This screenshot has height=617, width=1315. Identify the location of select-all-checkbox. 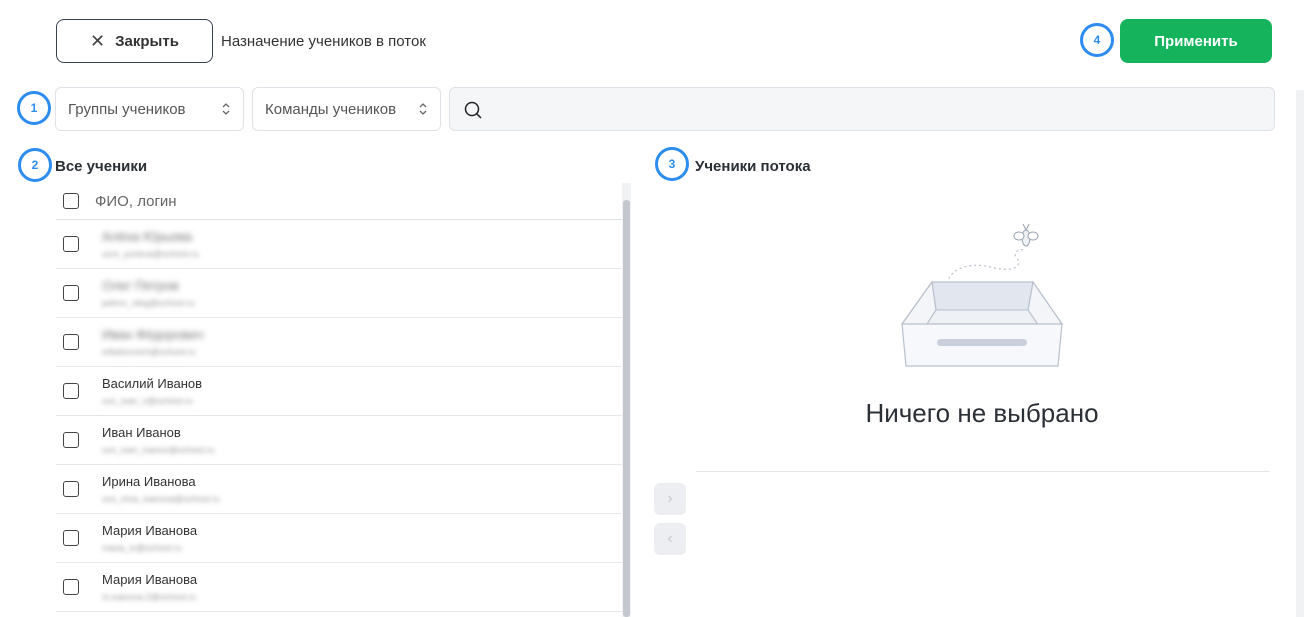
(71, 201).